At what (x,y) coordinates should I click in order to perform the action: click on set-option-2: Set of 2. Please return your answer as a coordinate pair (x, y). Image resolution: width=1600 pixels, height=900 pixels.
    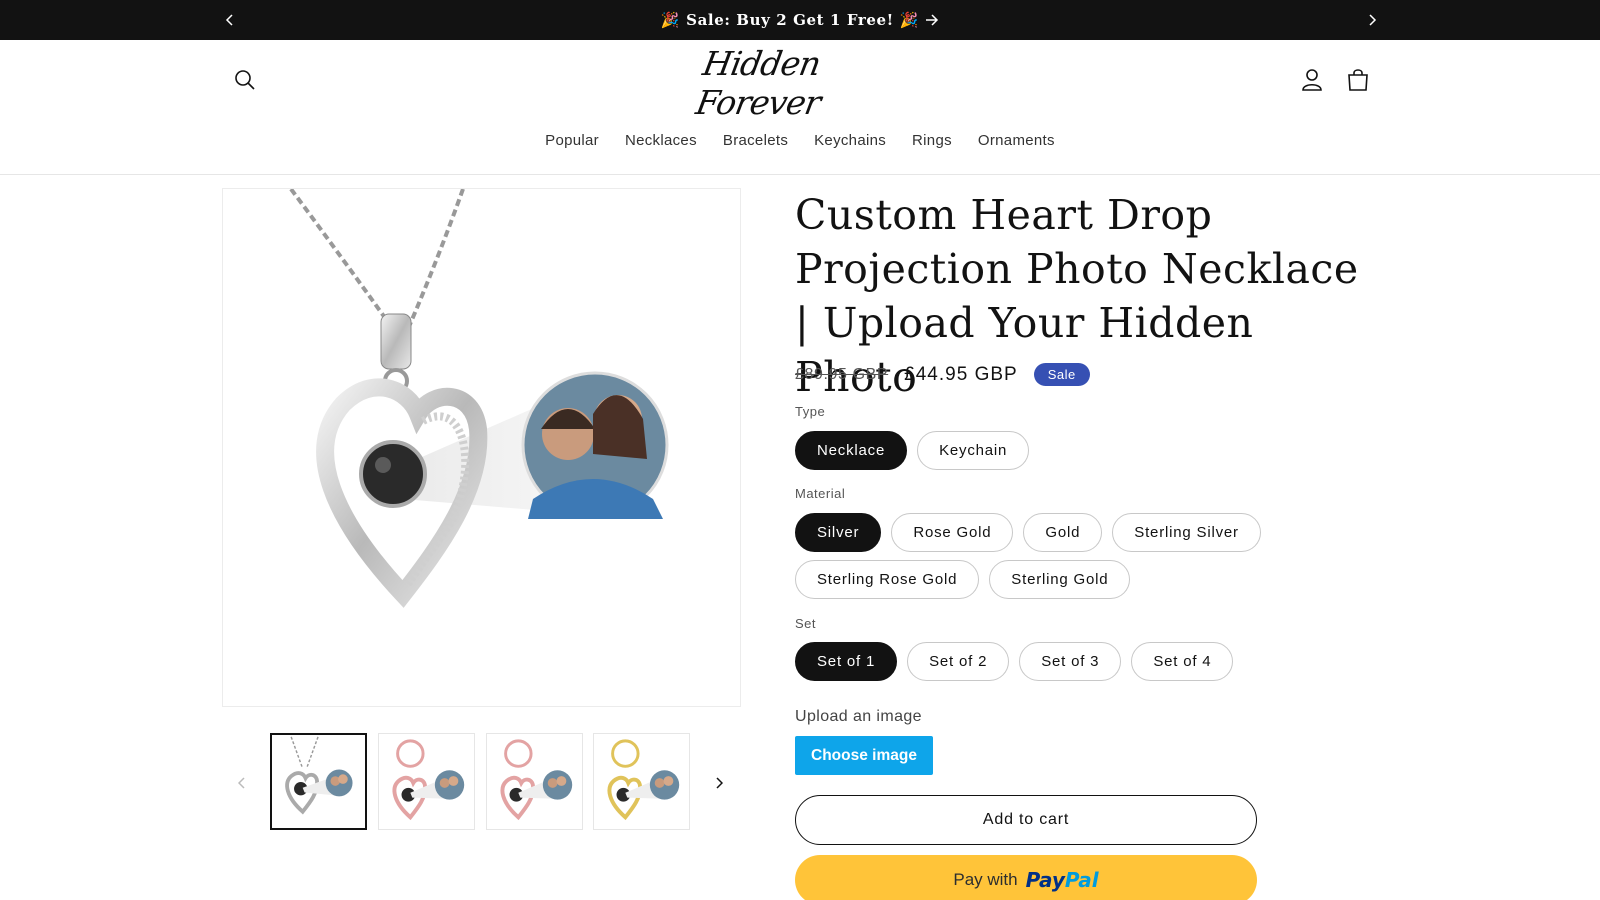
    Looking at the image, I should click on (958, 661).